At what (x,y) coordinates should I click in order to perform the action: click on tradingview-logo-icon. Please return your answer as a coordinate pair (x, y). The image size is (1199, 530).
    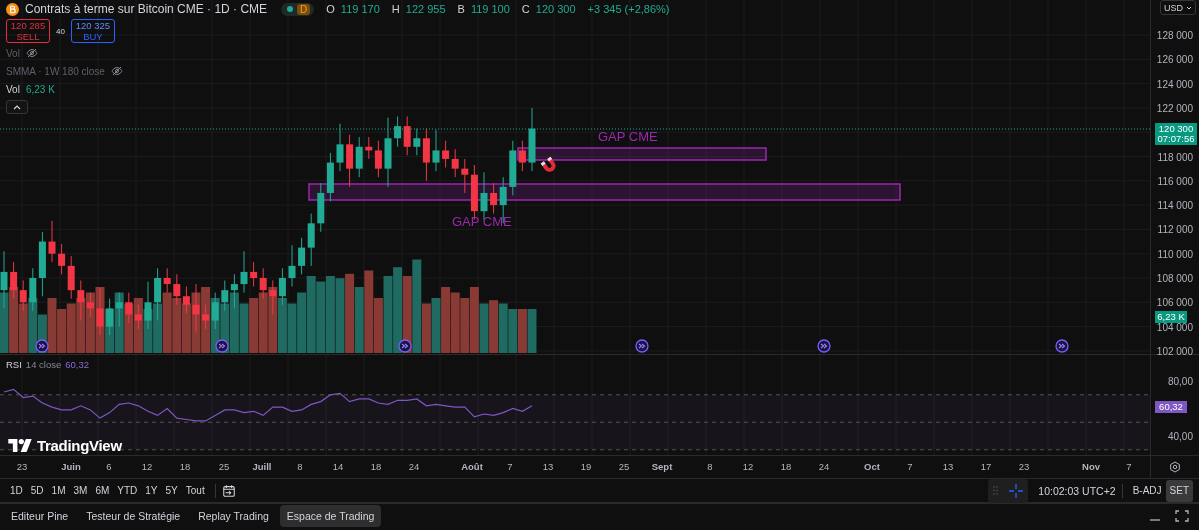
    Looking at the image, I should click on (20, 445).